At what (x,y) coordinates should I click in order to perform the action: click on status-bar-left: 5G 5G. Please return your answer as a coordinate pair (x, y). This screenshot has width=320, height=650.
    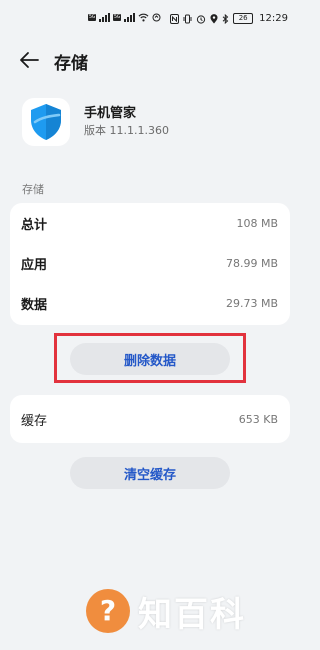
    Looking at the image, I should click on (124, 17).